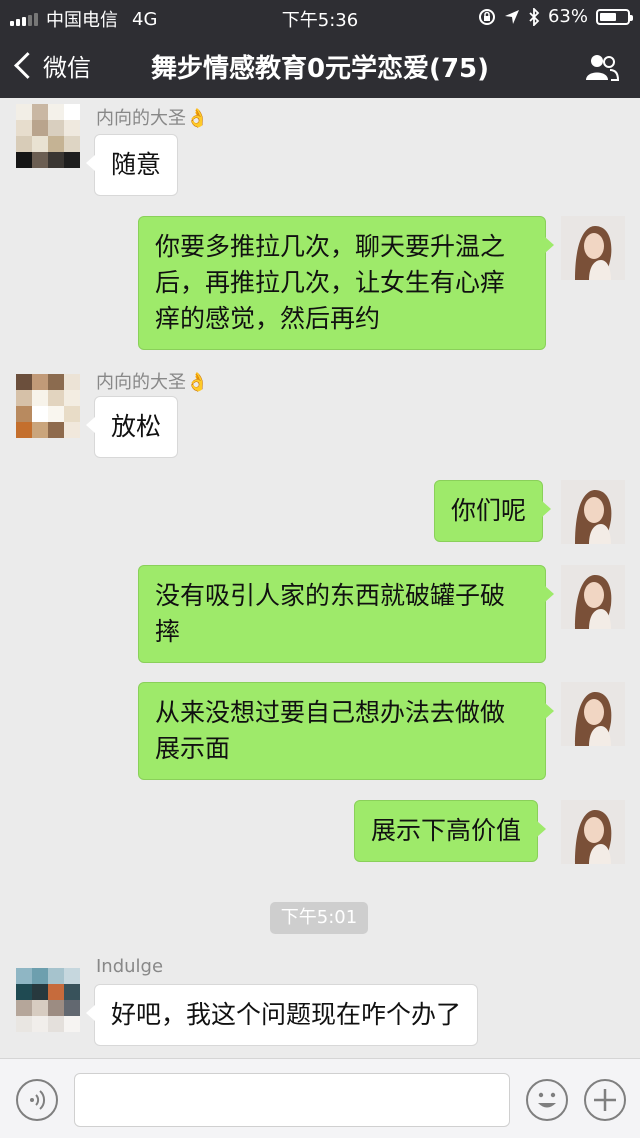 This screenshot has width=640, height=1138. I want to click on status-bar: 中国电信 4G 下午5:36 63%, so click(320, 17).